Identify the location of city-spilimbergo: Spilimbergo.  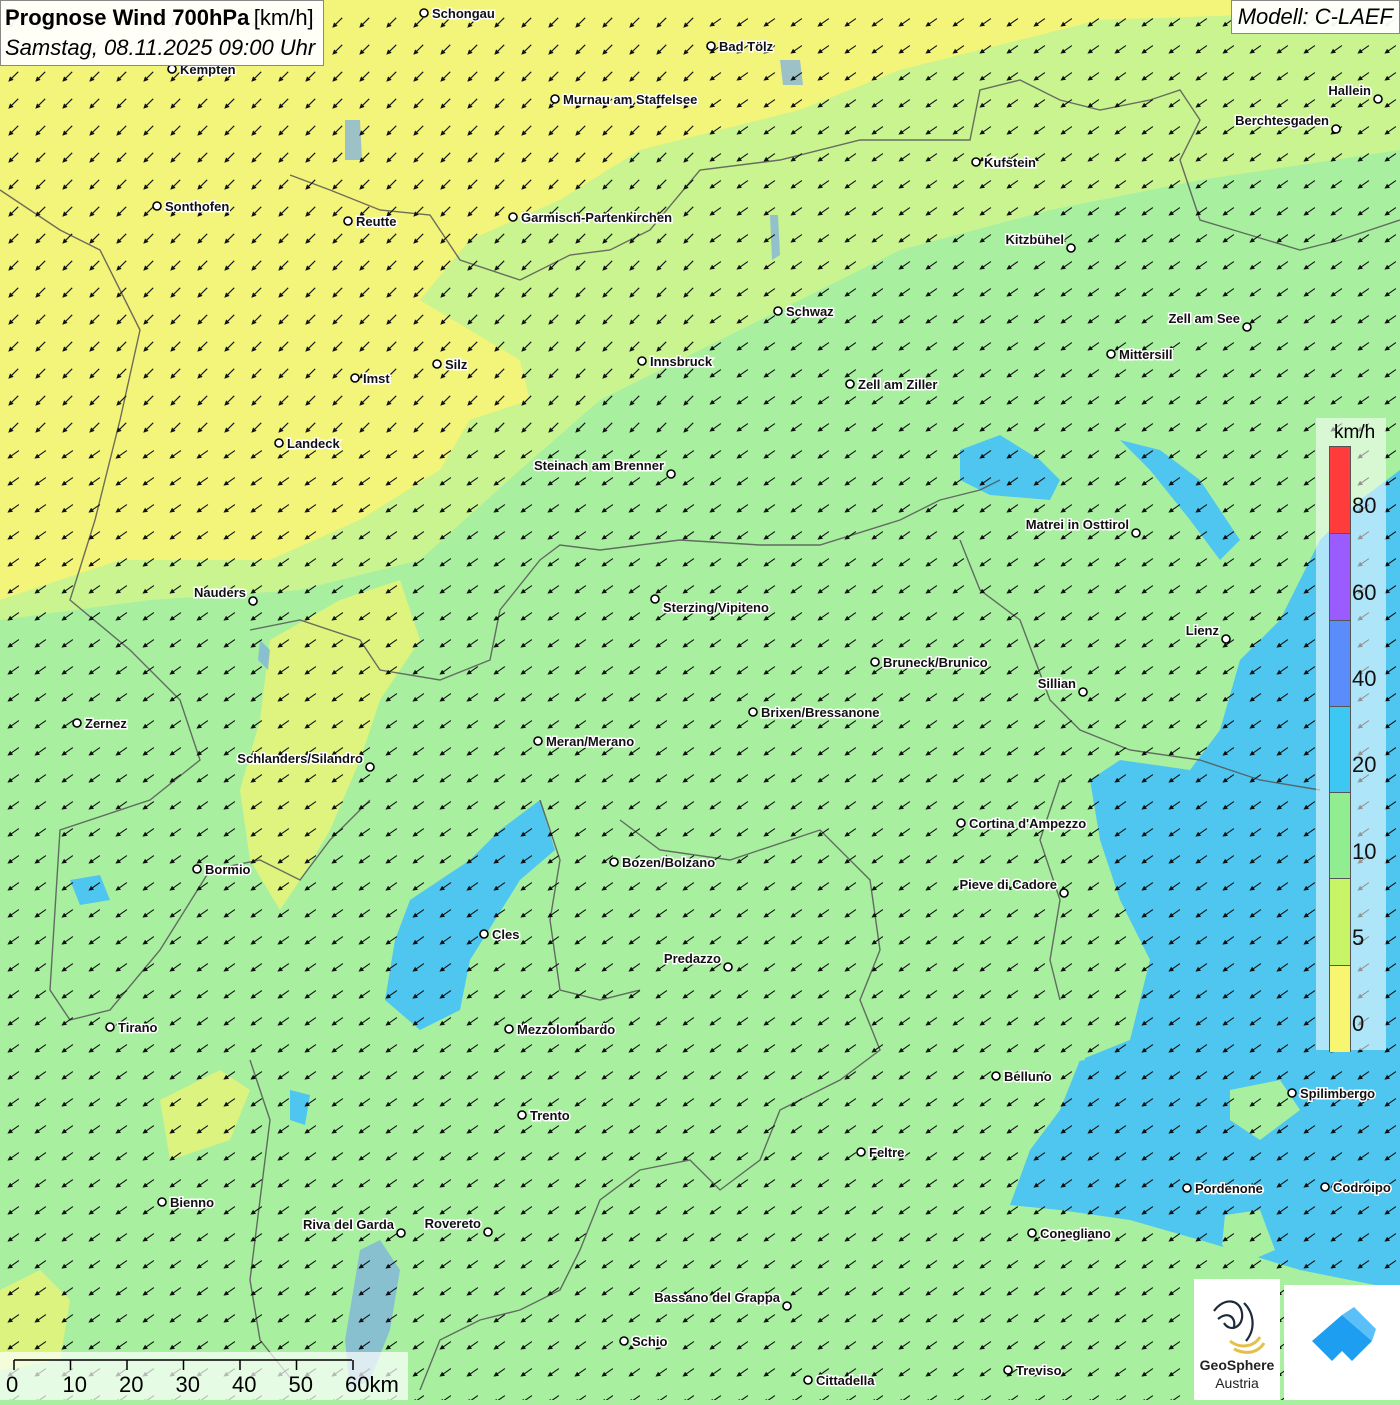
(1332, 1094).